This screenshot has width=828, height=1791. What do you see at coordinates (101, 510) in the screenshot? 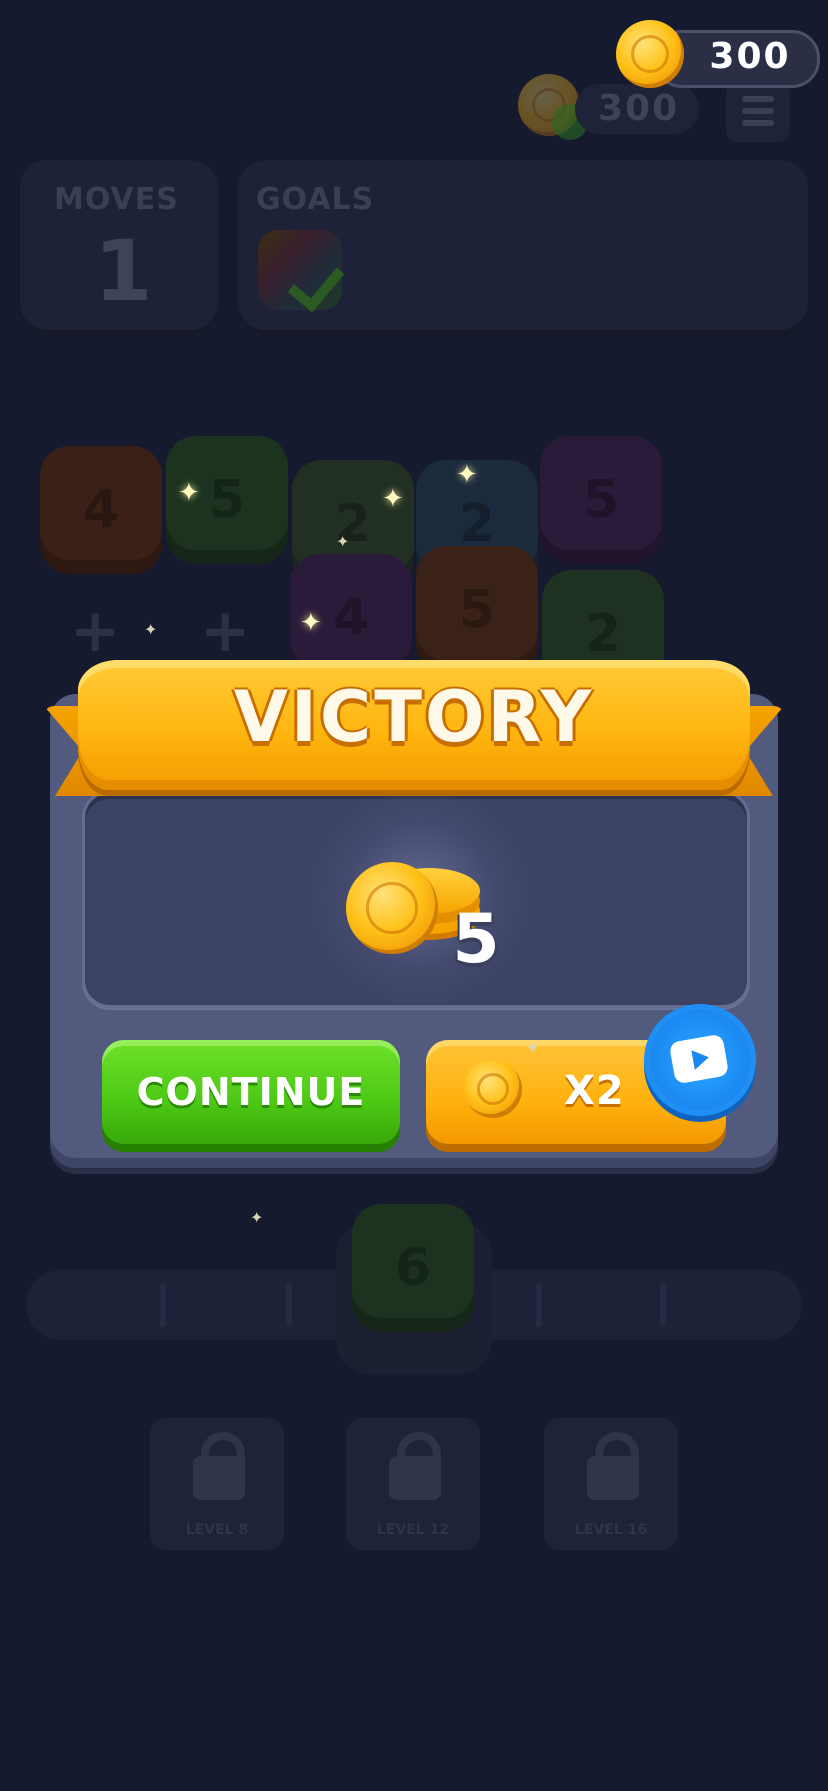
I see `board-tile: 4` at bounding box center [101, 510].